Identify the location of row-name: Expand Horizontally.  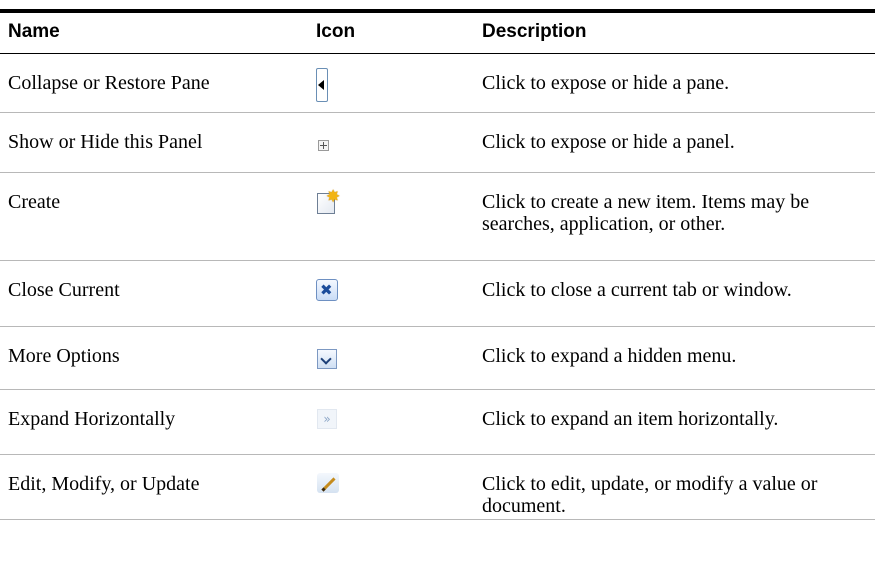
(92, 419).